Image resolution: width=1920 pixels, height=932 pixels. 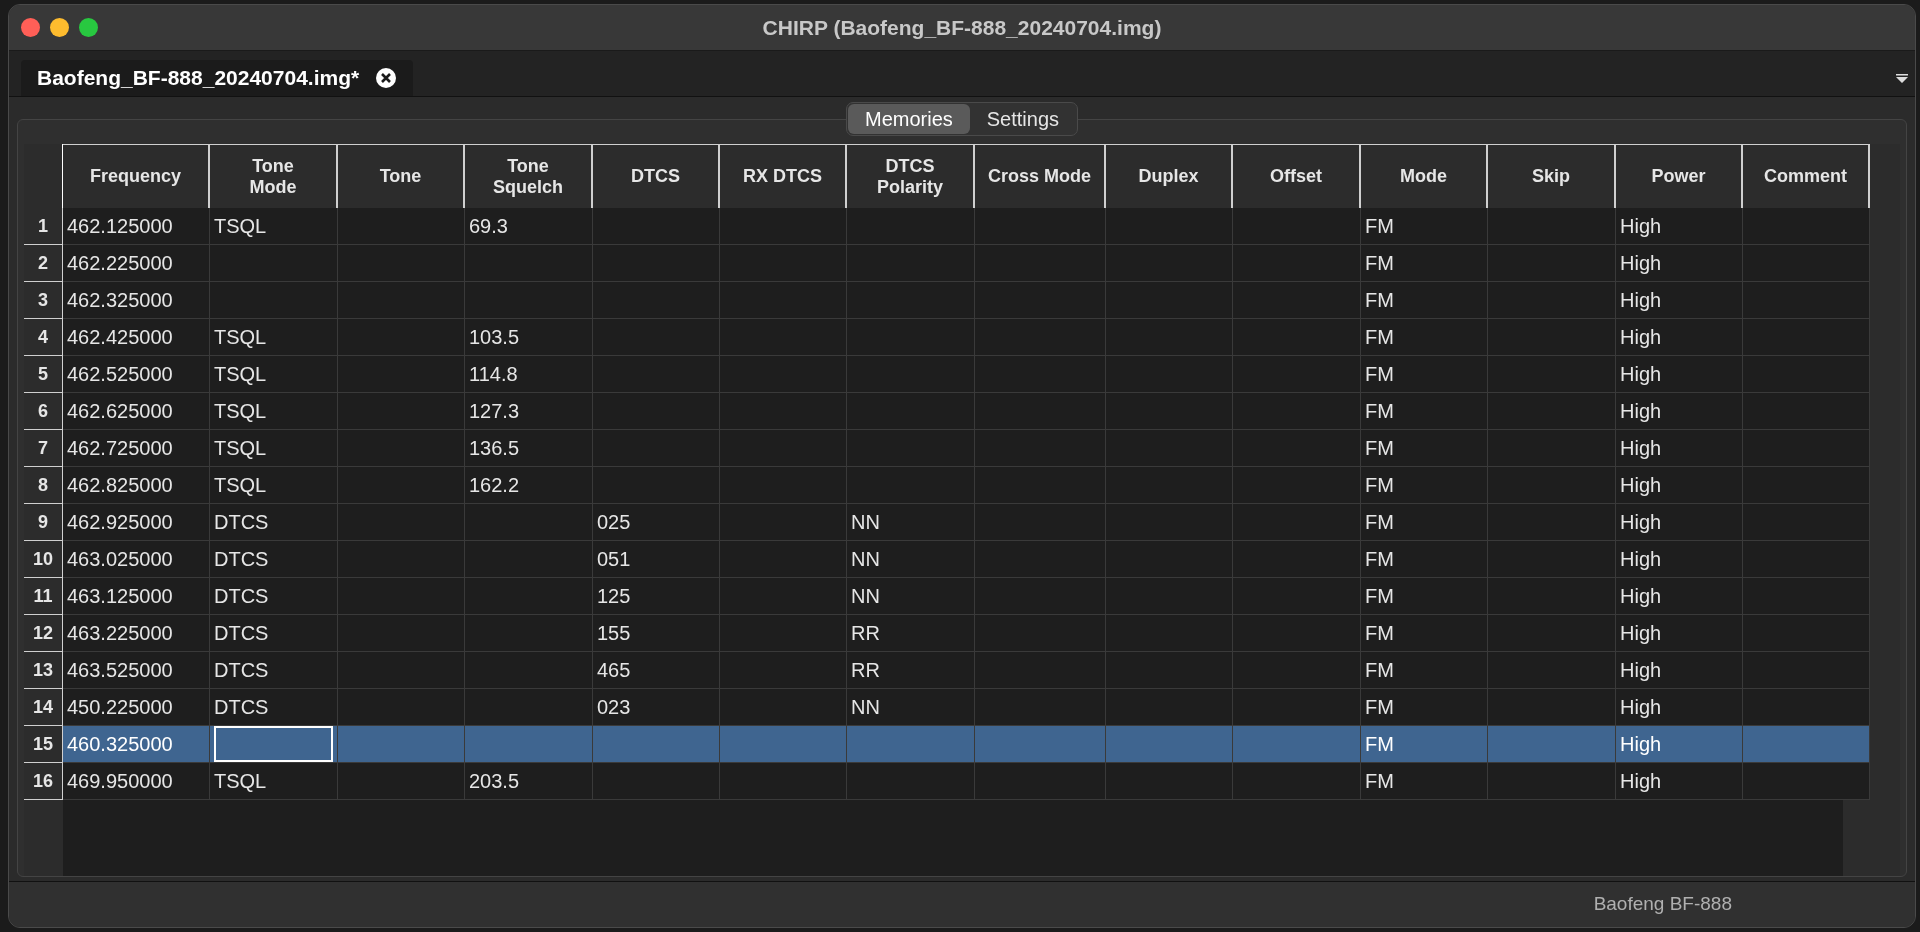 What do you see at coordinates (1806, 176) in the screenshot?
I see `column-header: Comment` at bounding box center [1806, 176].